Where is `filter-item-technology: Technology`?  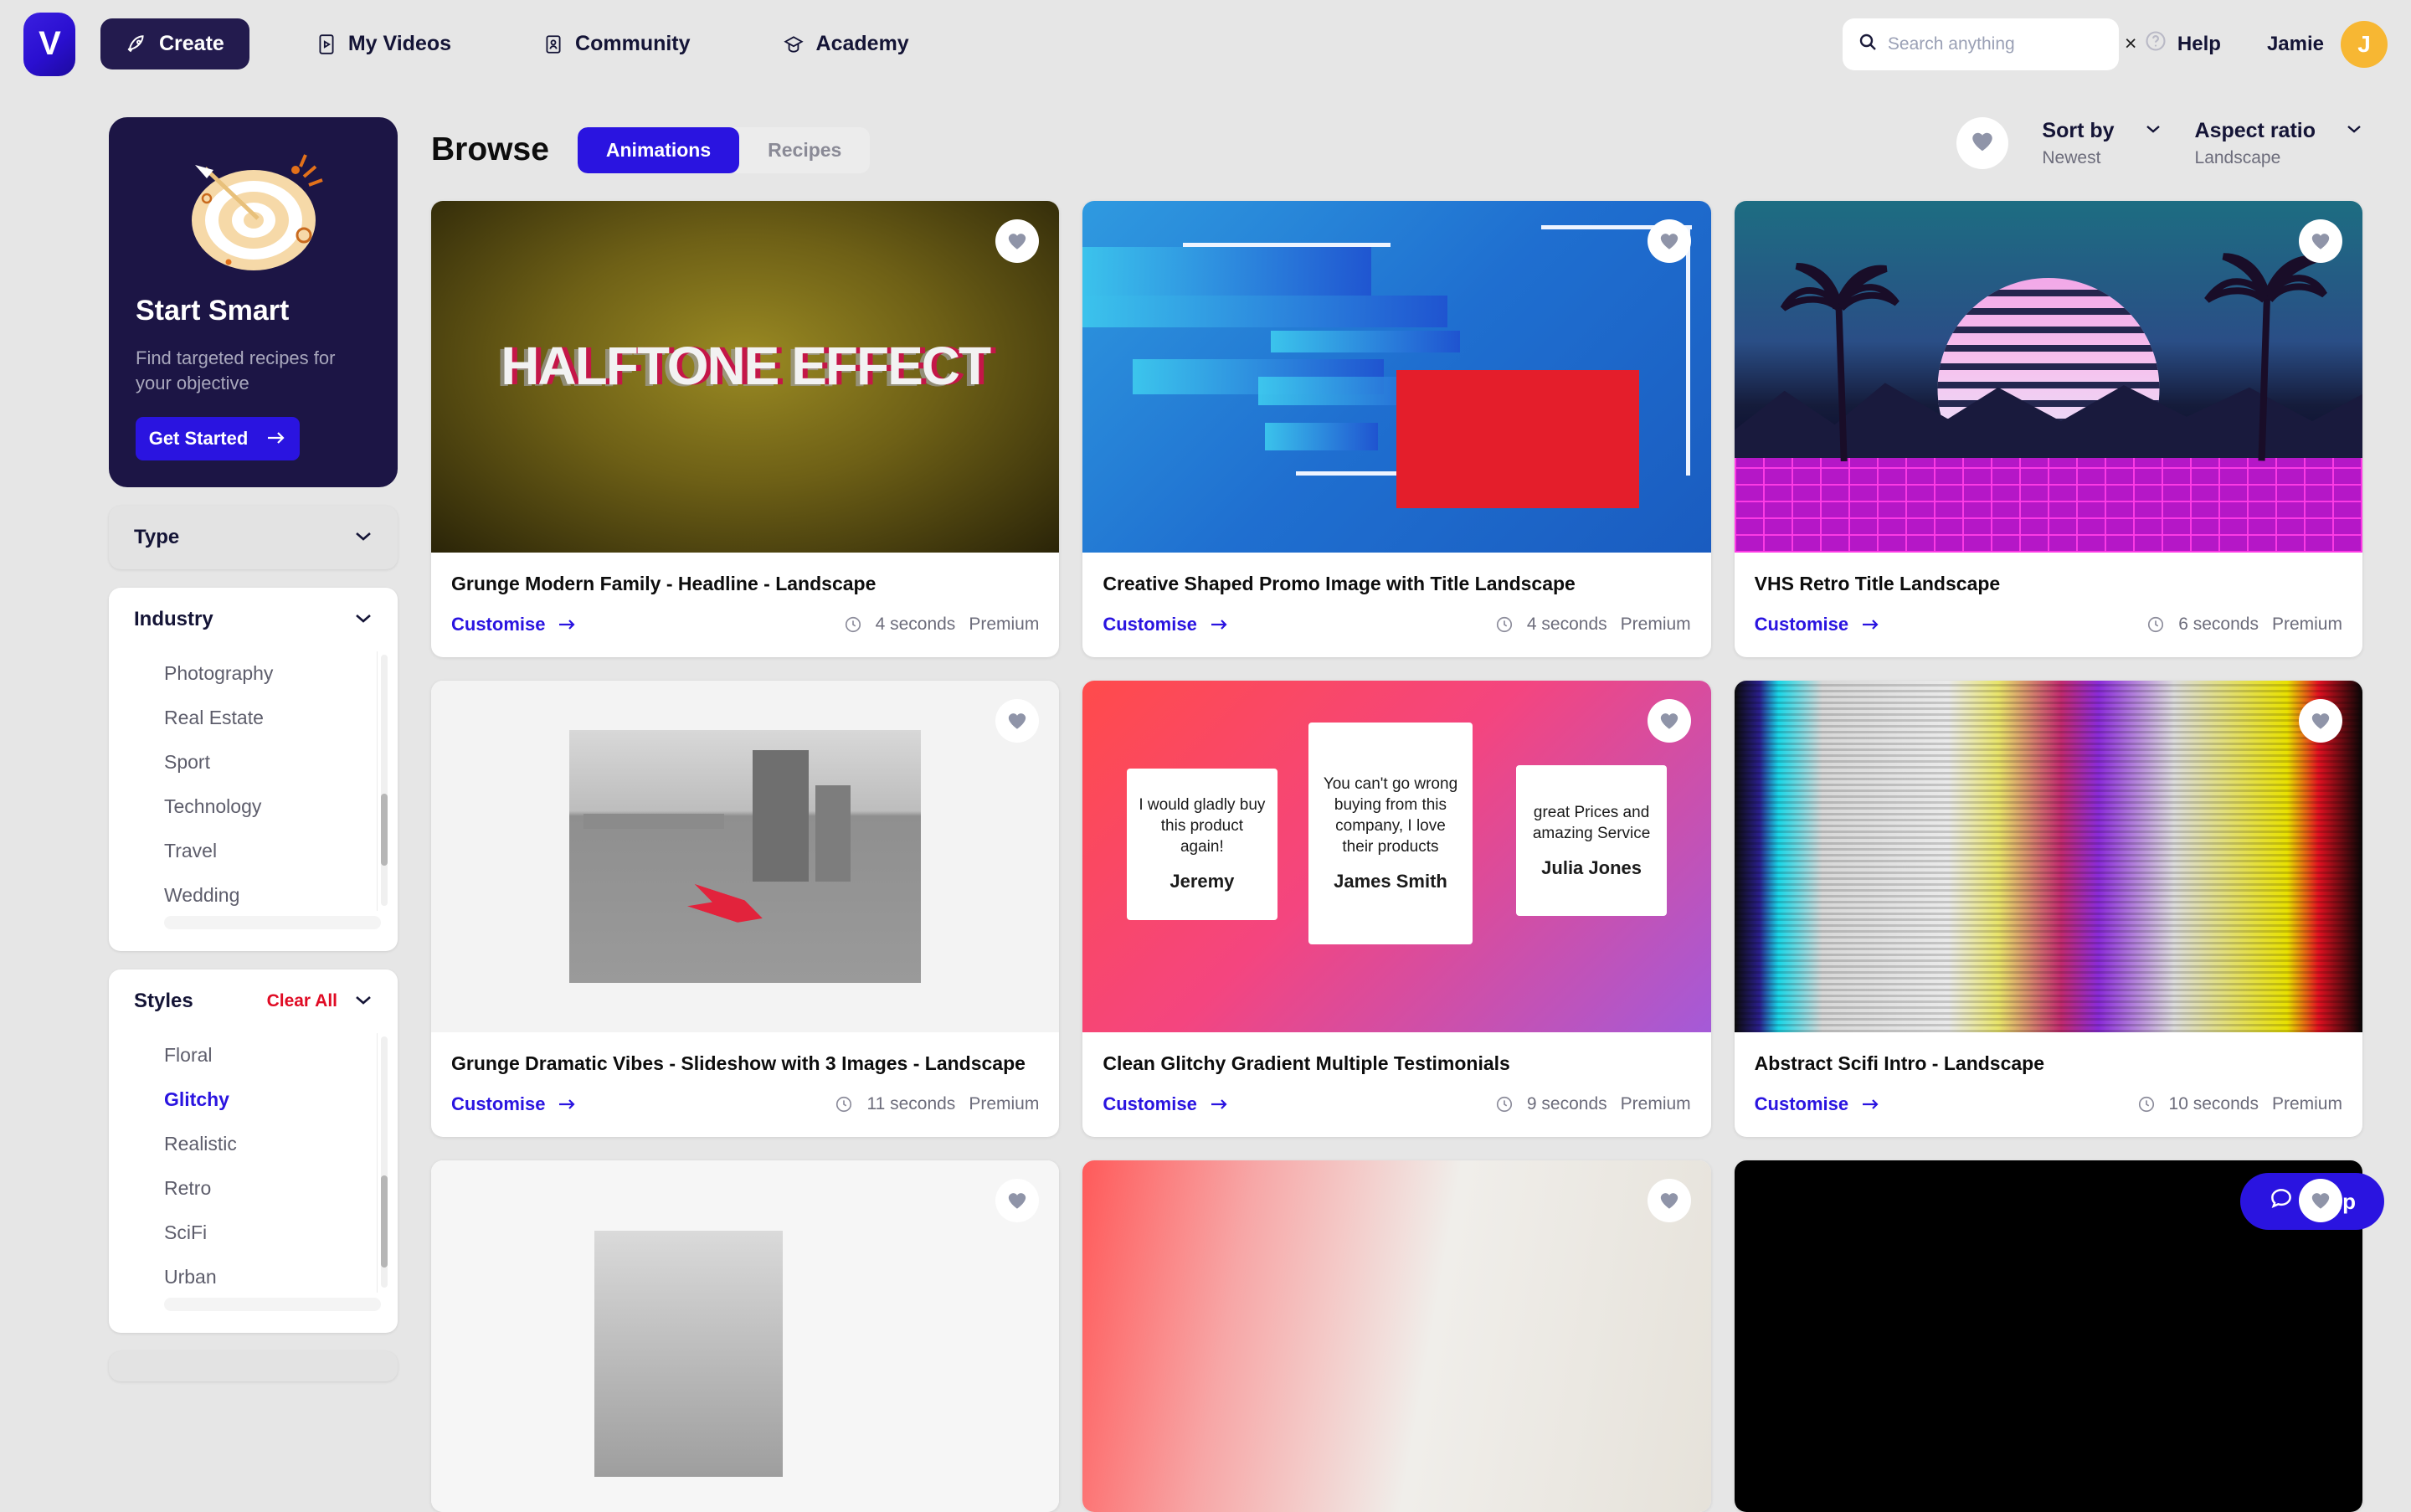 filter-item-technology: Technology is located at coordinates (270, 806).